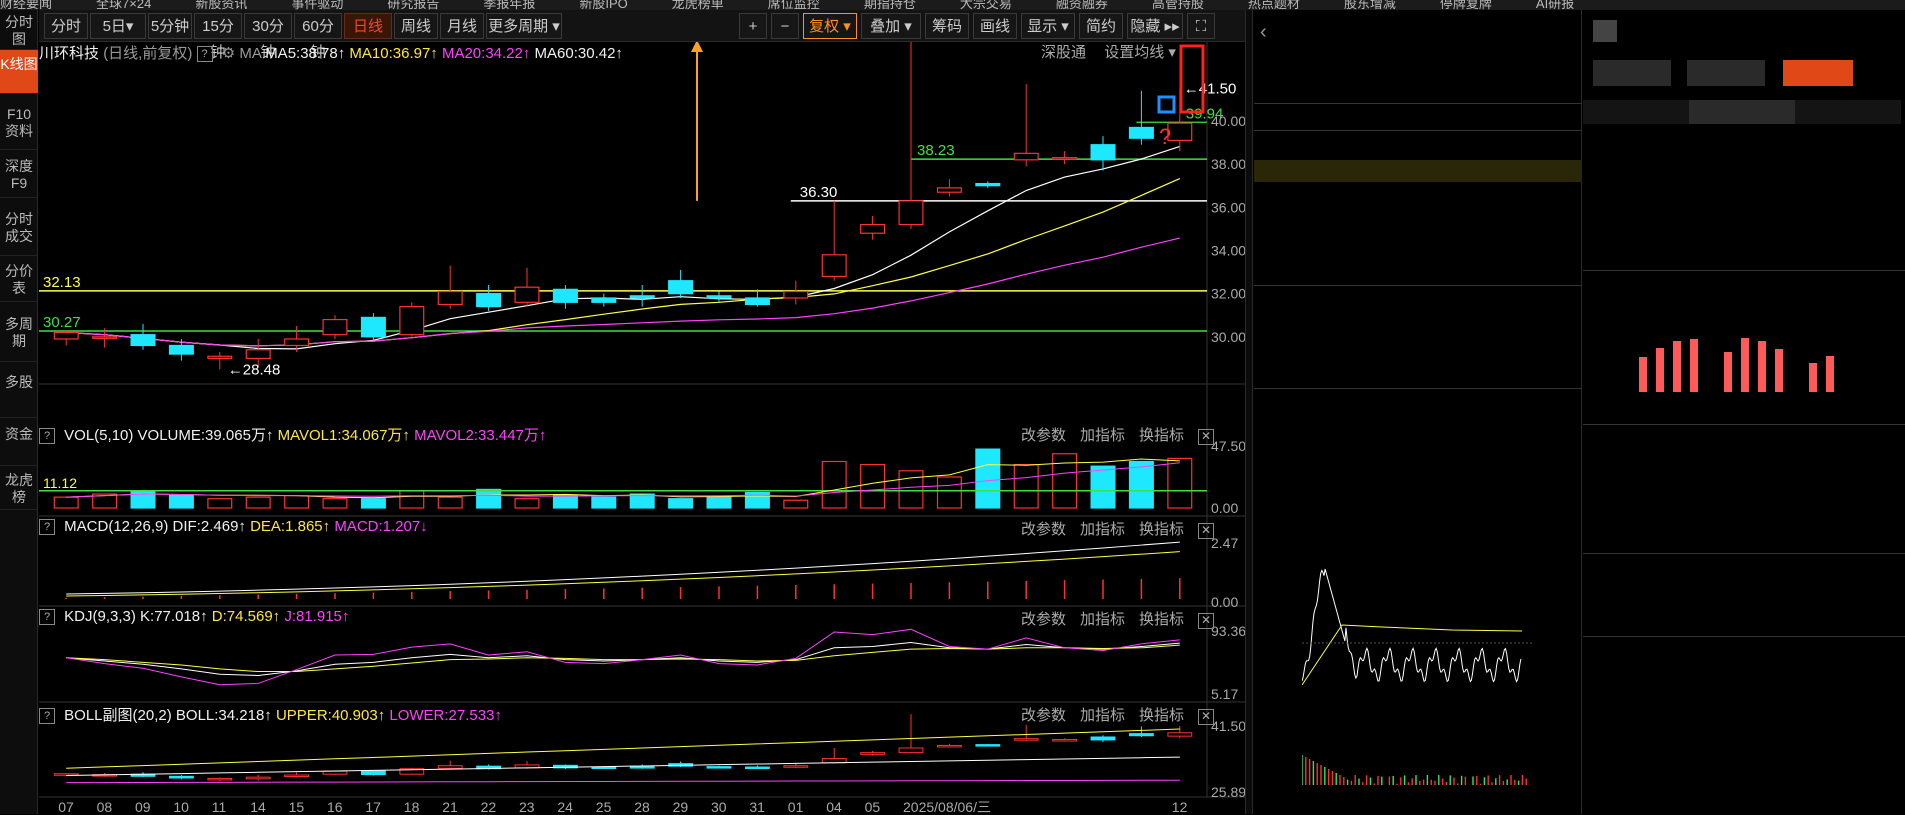 This screenshot has width=1905, height=815. I want to click on news-strip-item: 融资融券, so click(1082, 5).